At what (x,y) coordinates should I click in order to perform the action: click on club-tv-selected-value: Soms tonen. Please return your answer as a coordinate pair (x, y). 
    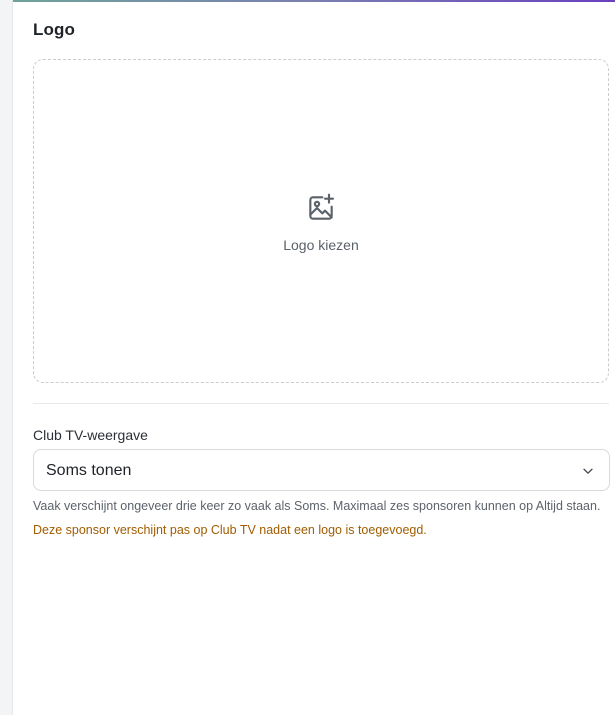
    Looking at the image, I should click on (89, 470).